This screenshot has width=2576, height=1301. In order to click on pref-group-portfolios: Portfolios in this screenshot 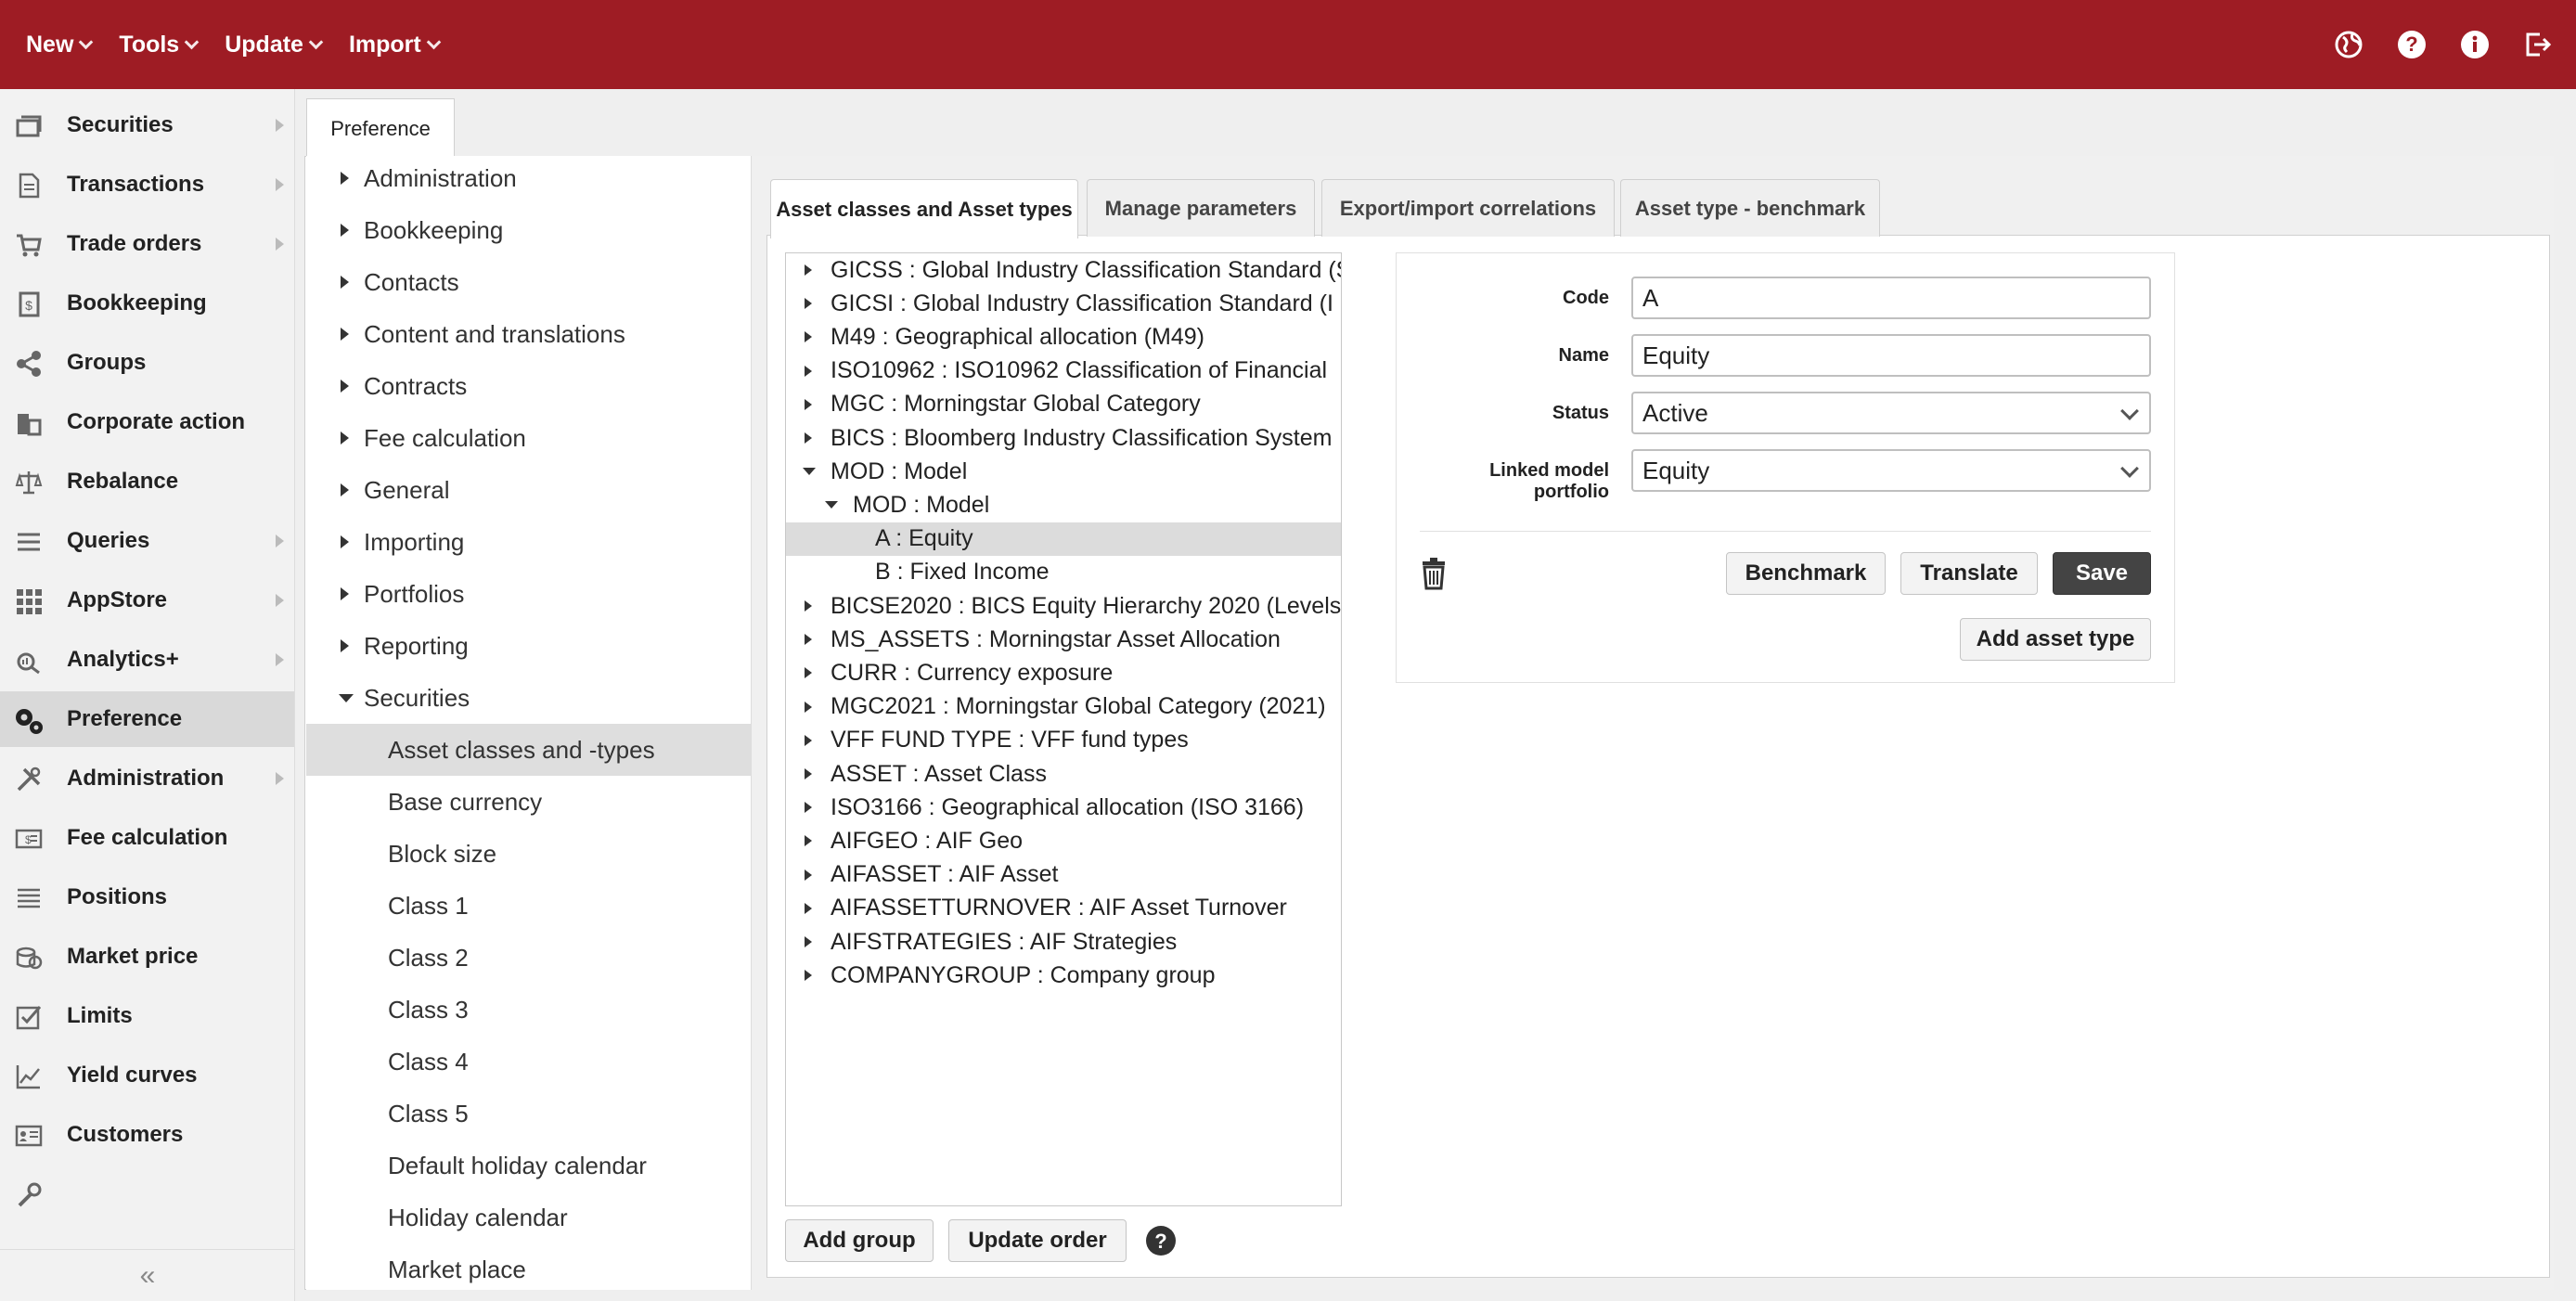, I will do `click(528, 594)`.